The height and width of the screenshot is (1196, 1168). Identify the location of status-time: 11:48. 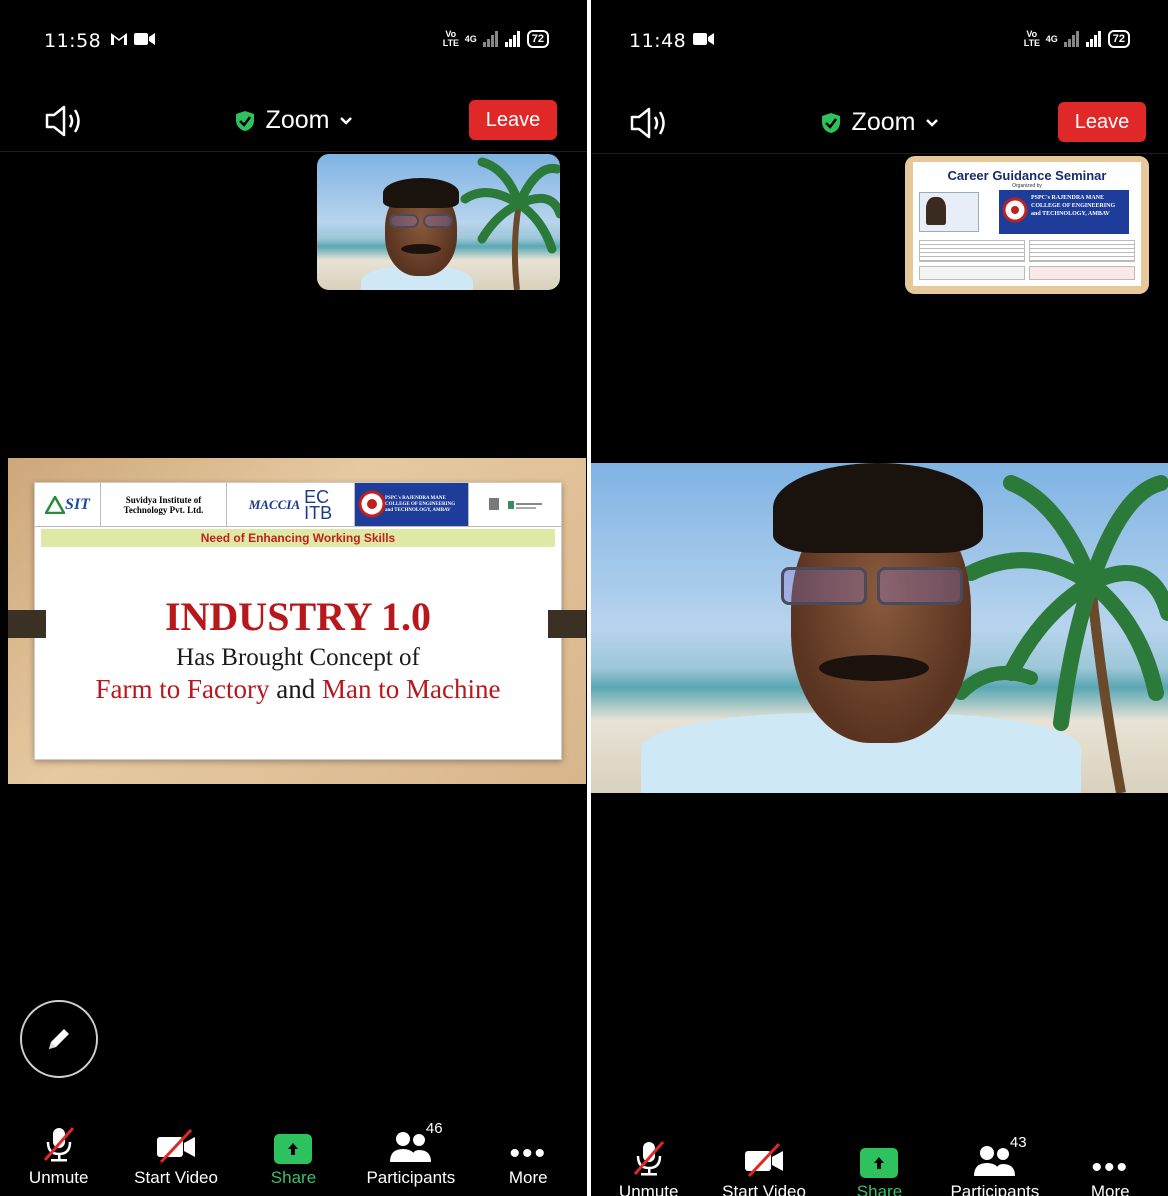
(658, 41).